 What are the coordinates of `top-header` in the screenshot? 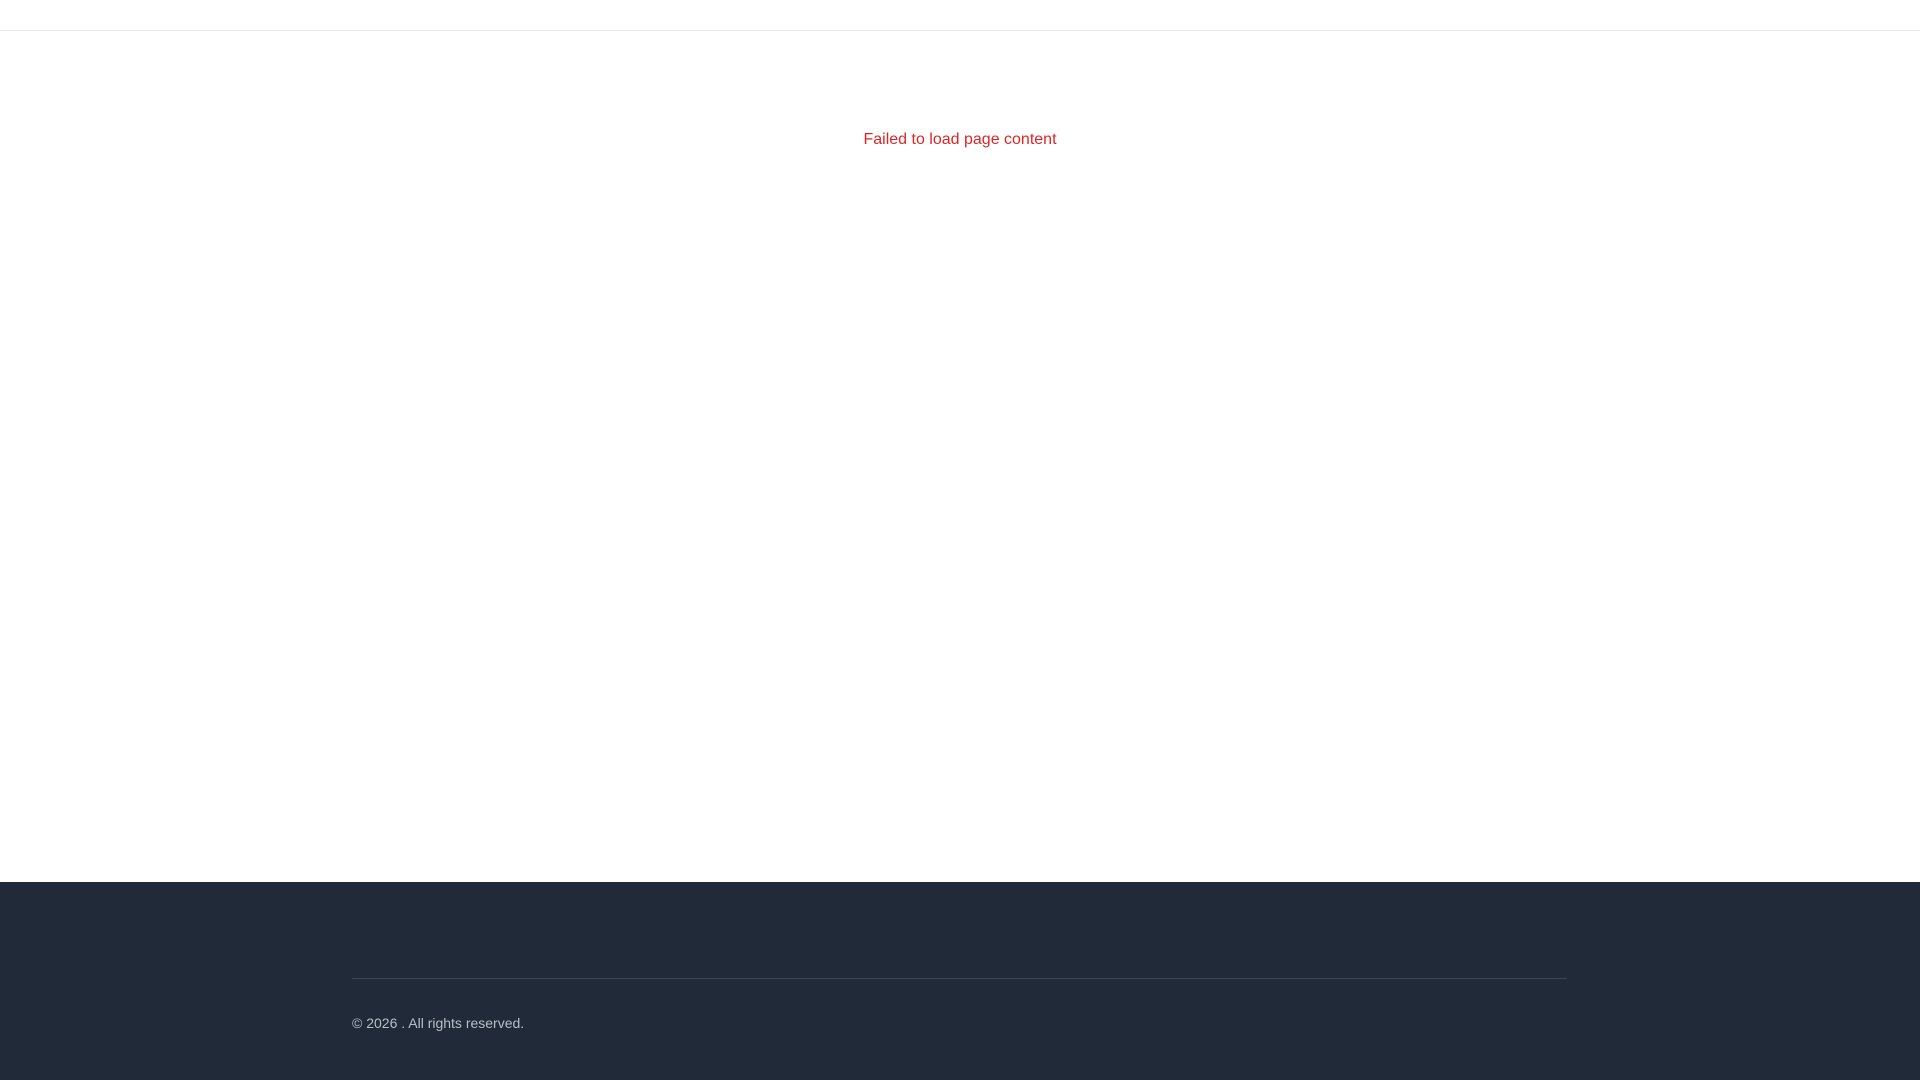 It's located at (960, 15).